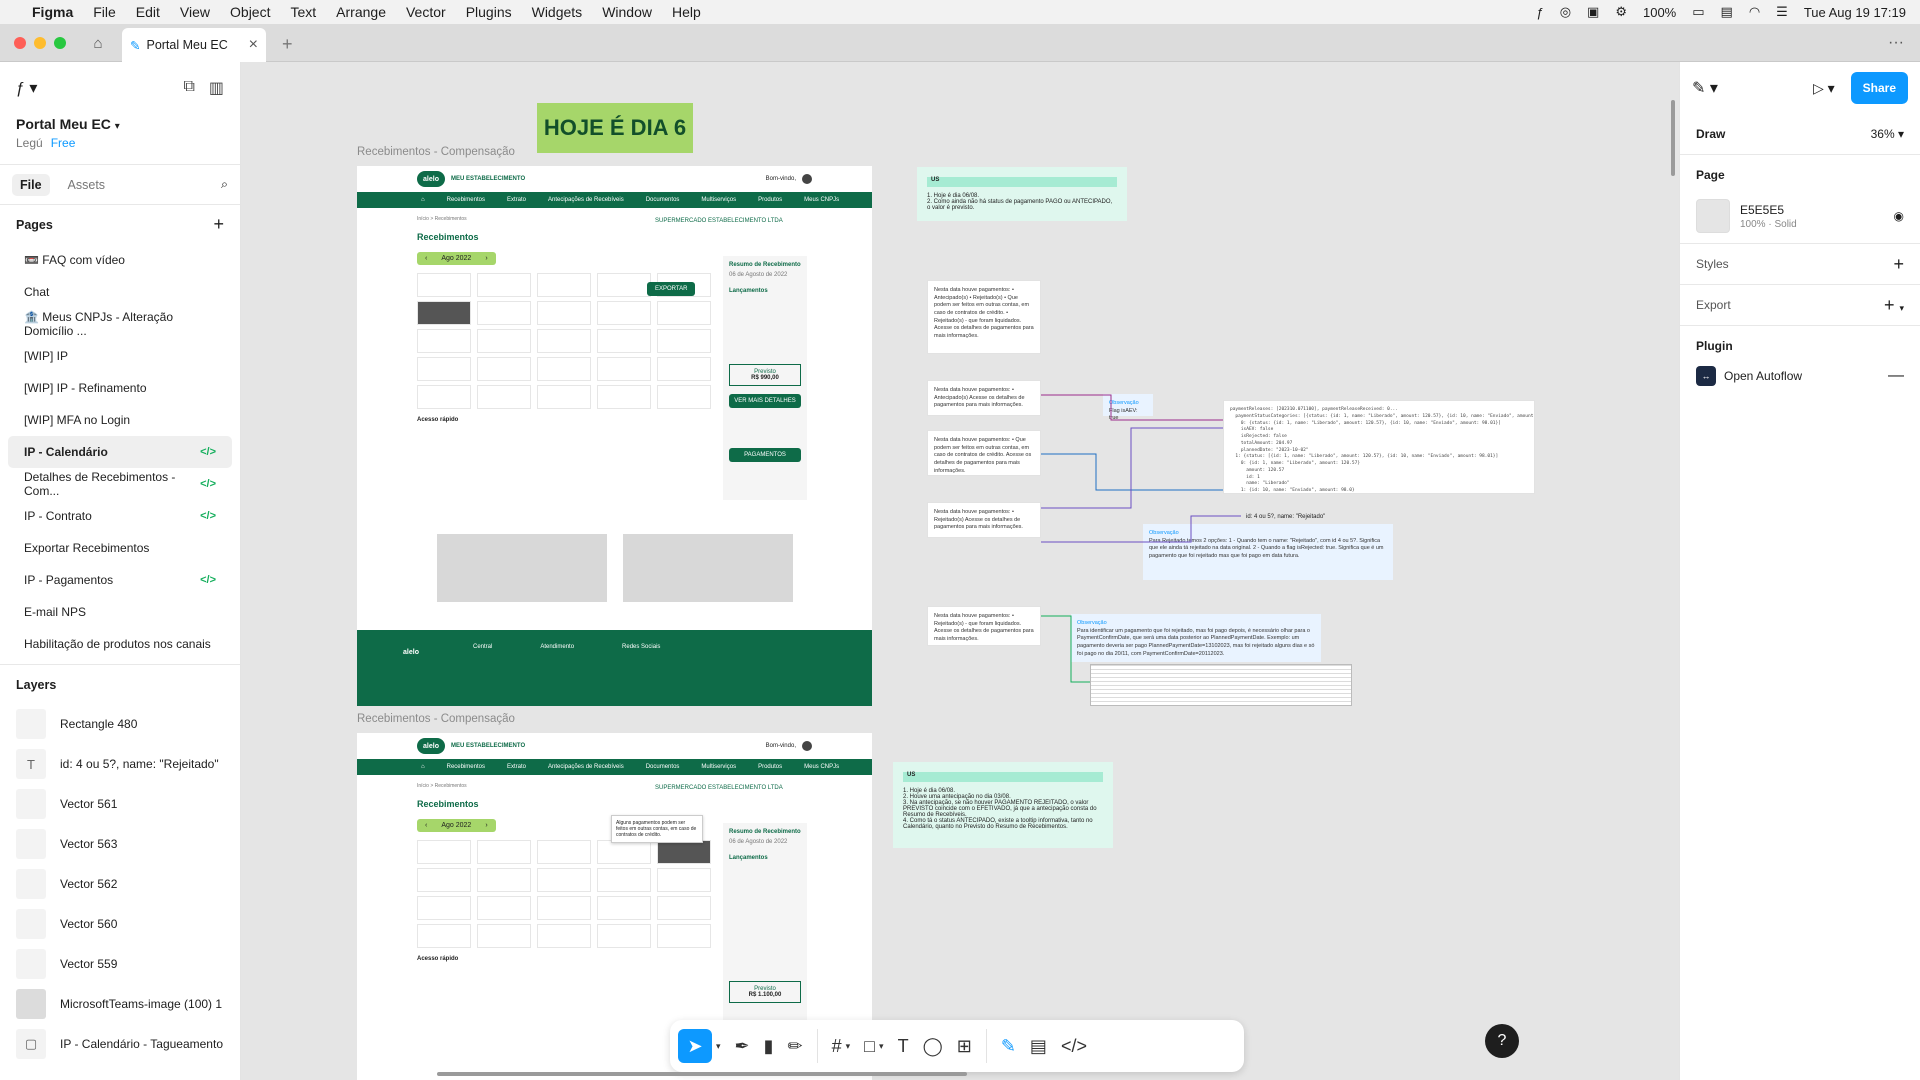 The width and height of the screenshot is (1920, 1080). Describe the element at coordinates (1898, 264) in the screenshot. I see `add-style-icon: +` at that location.